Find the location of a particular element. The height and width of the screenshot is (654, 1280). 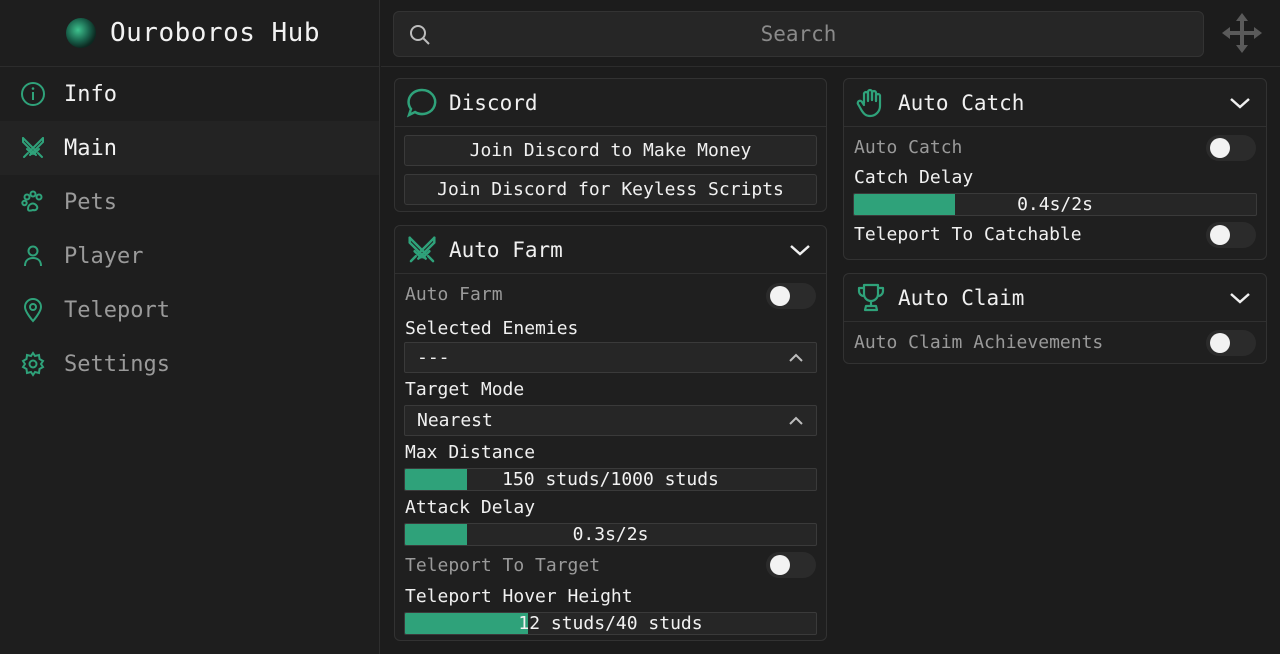

selected-enemies-label: Selected Enemies is located at coordinates (492, 328).